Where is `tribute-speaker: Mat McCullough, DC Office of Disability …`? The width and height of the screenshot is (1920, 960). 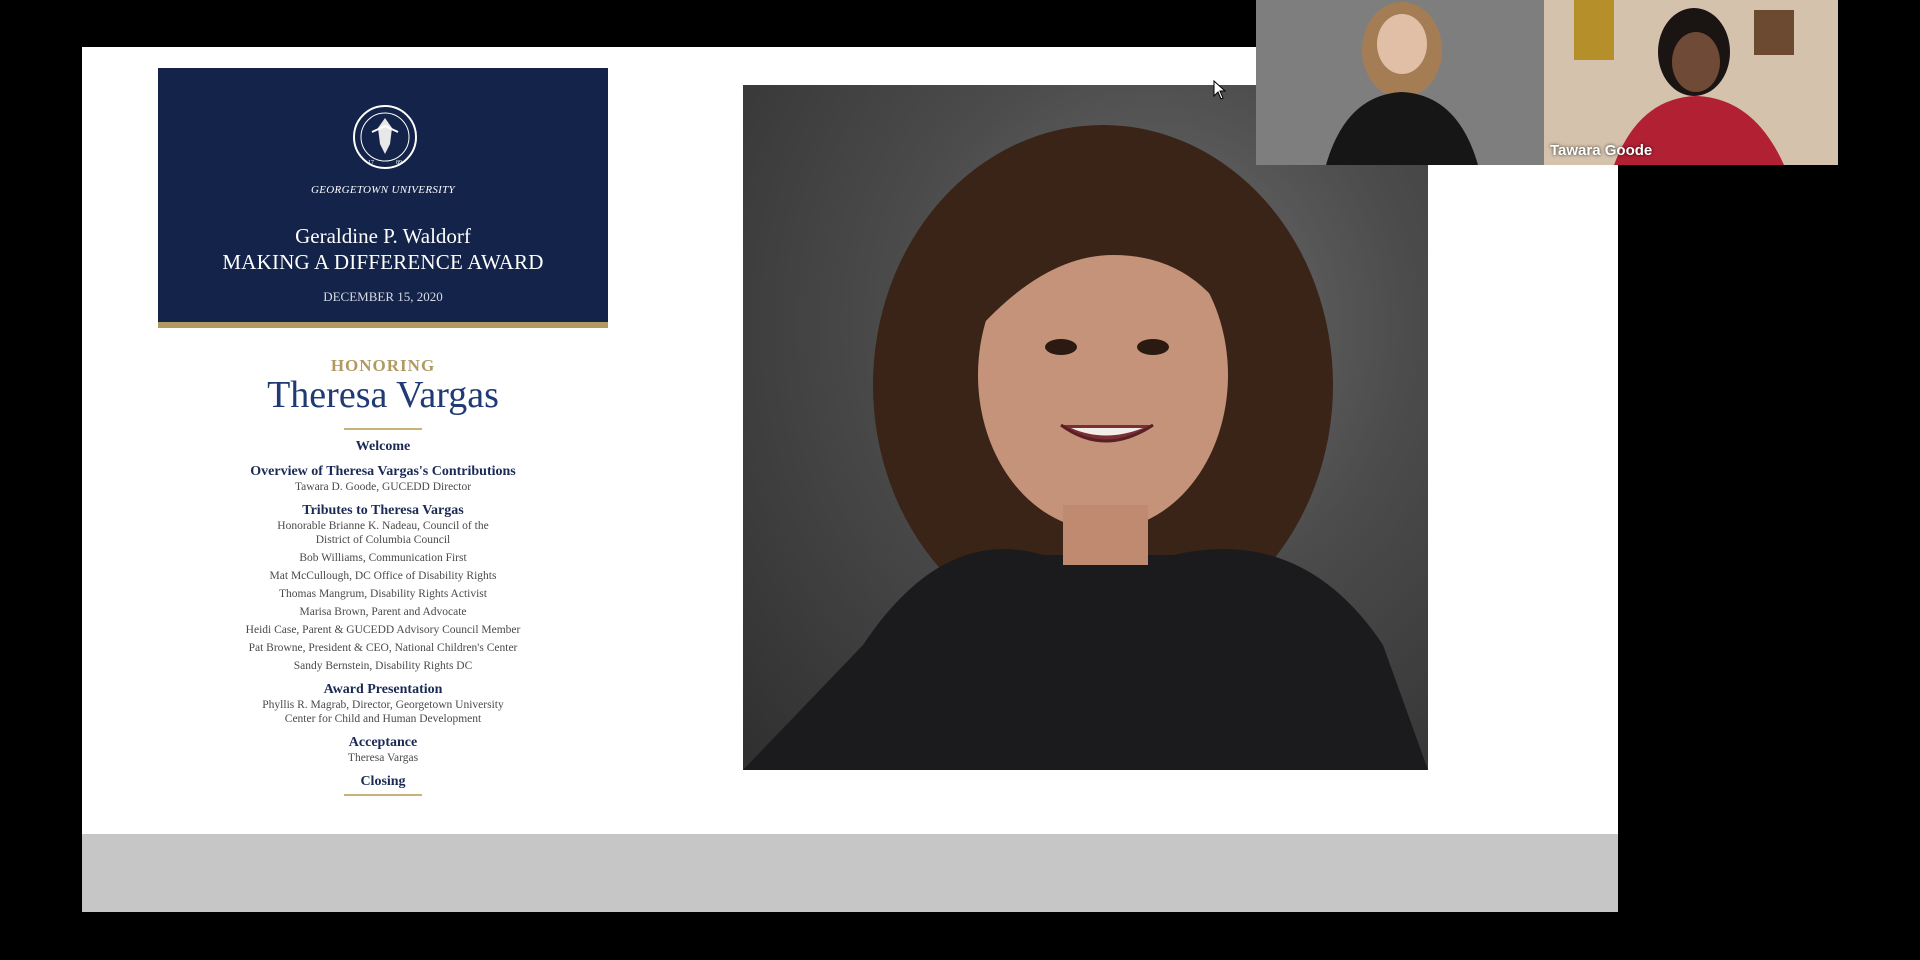 tribute-speaker: Mat McCullough, DC Office of Disability … is located at coordinates (383, 576).